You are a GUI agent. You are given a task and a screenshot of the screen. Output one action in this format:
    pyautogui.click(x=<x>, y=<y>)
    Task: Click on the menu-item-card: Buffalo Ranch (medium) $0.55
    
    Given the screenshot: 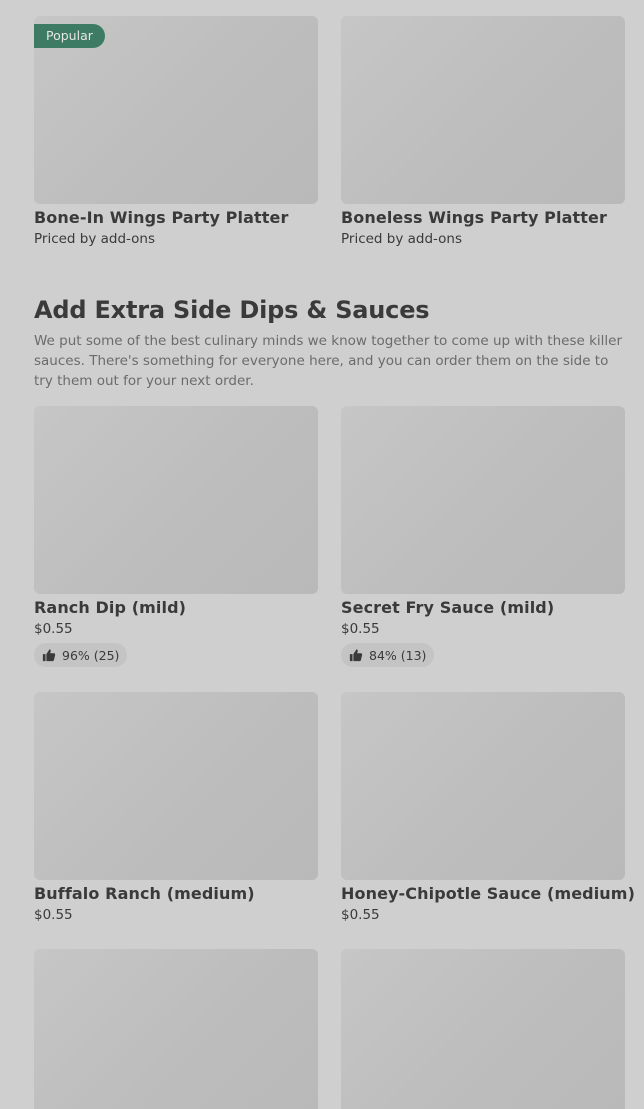 What is the action you would take?
    pyautogui.click(x=176, y=807)
    